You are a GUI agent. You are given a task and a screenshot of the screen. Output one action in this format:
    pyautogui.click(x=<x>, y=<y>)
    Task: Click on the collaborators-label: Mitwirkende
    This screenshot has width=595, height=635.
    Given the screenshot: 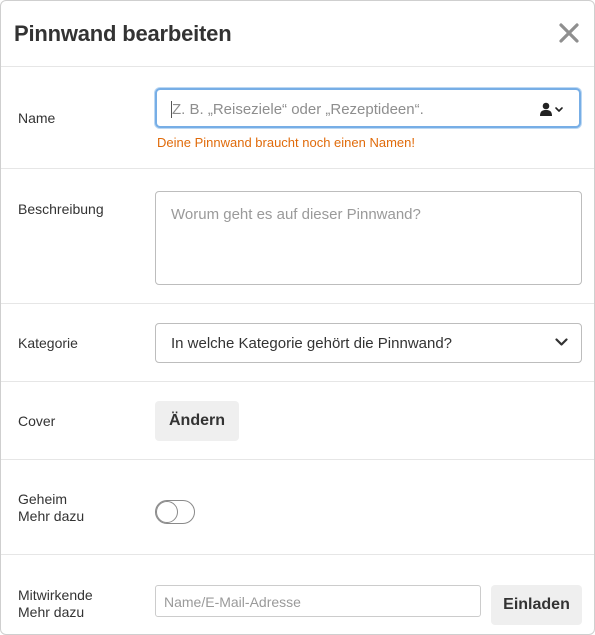 What is the action you would take?
    pyautogui.click(x=55, y=595)
    